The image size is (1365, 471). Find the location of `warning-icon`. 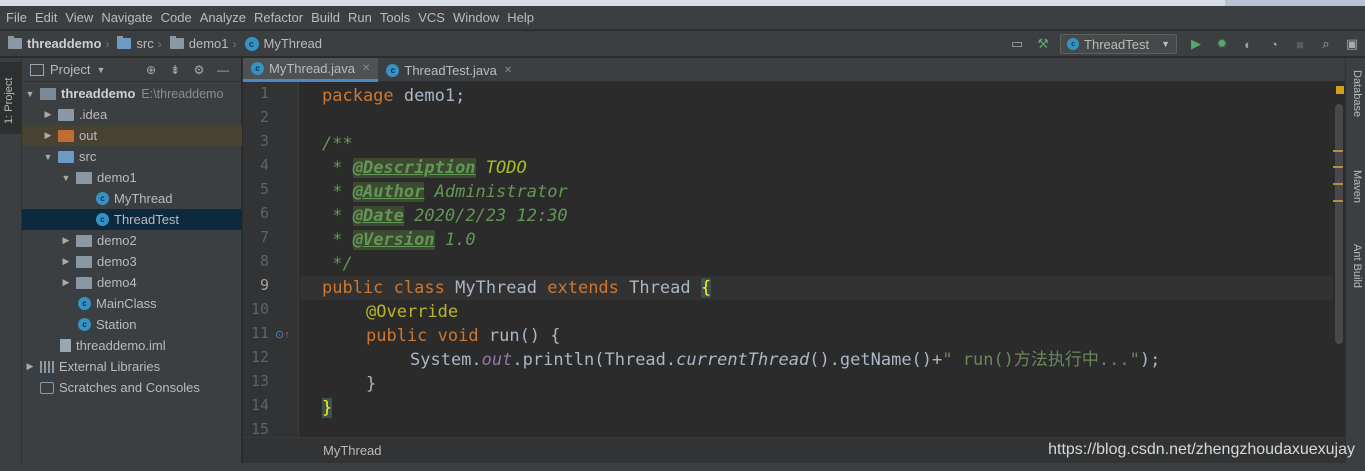

warning-icon is located at coordinates (1340, 90).